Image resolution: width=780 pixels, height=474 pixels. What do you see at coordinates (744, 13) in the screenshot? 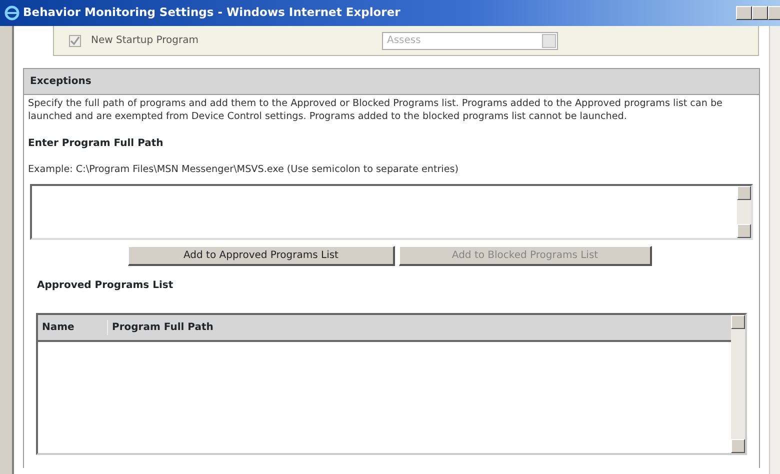
I see `minimize-button` at bounding box center [744, 13].